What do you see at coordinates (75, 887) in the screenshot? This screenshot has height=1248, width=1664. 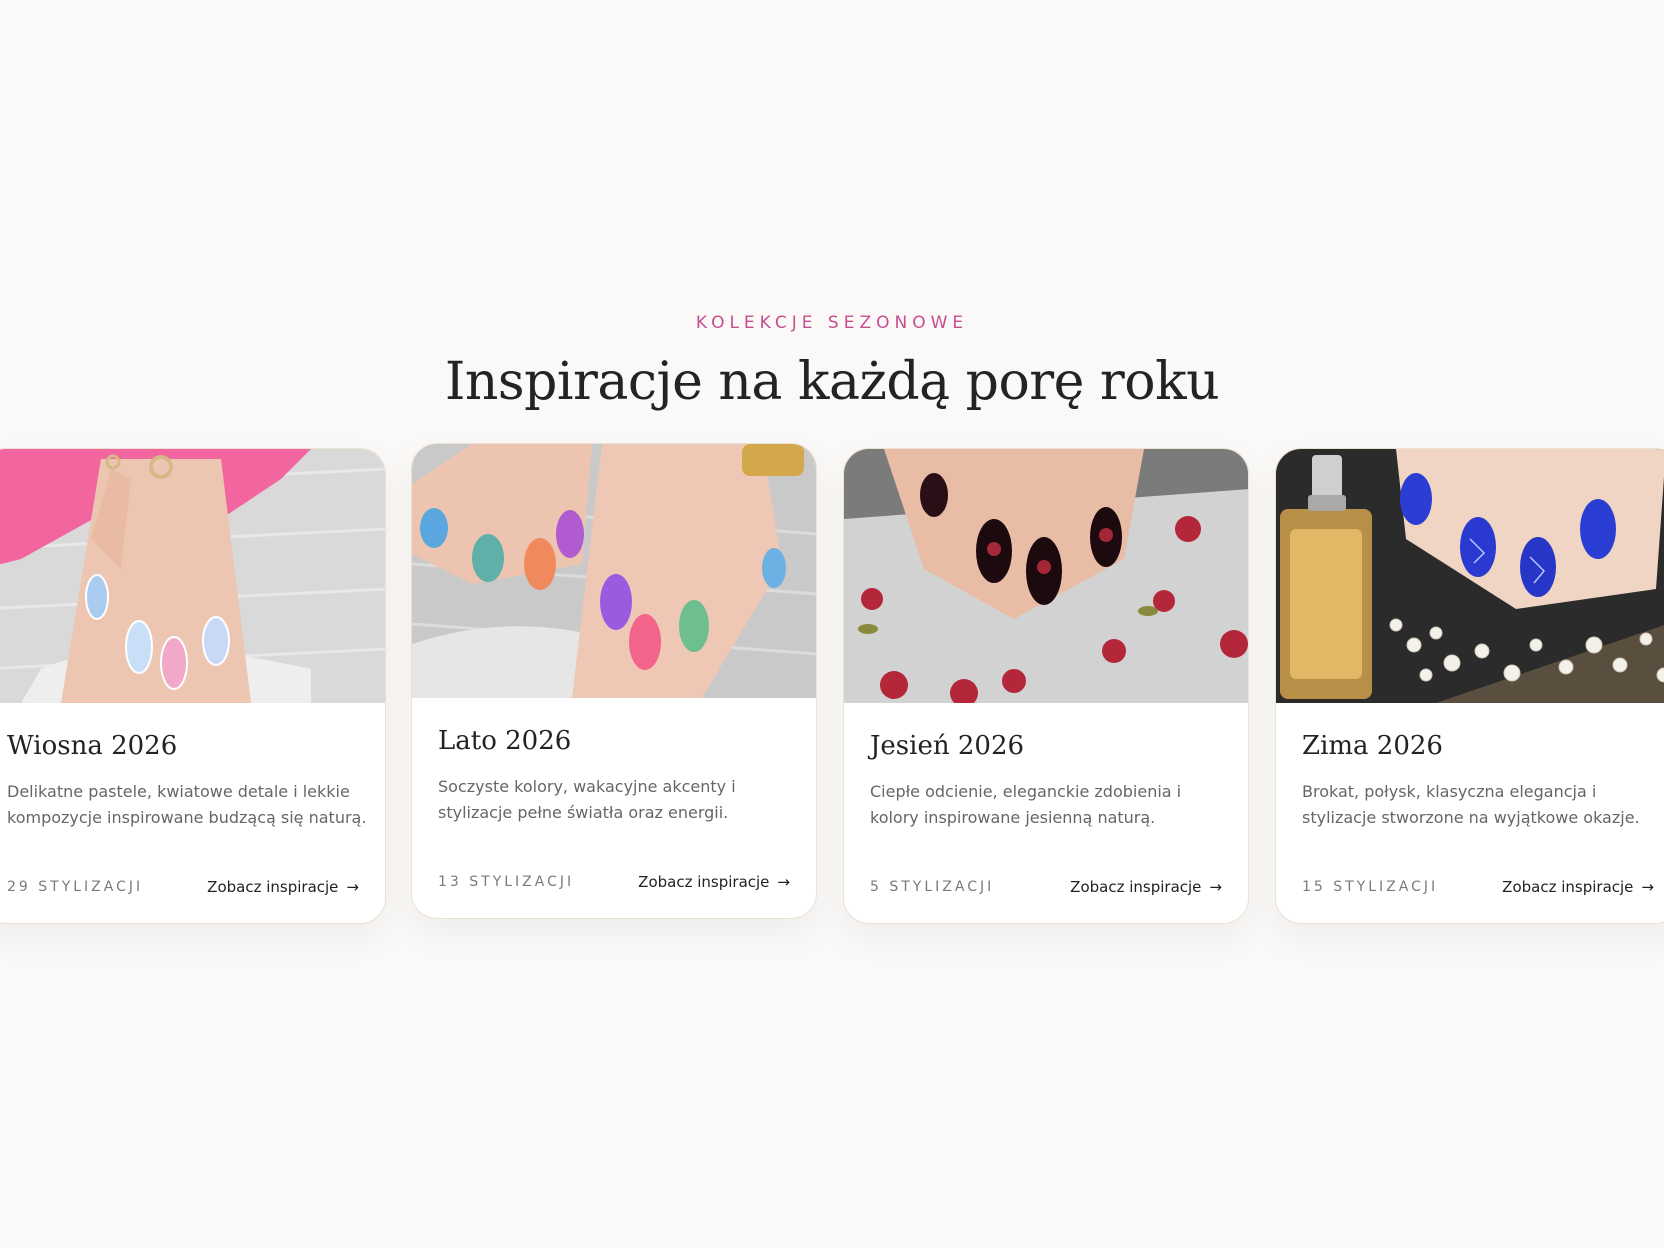 I see `styles-count: 29 STYLIZACJI` at bounding box center [75, 887].